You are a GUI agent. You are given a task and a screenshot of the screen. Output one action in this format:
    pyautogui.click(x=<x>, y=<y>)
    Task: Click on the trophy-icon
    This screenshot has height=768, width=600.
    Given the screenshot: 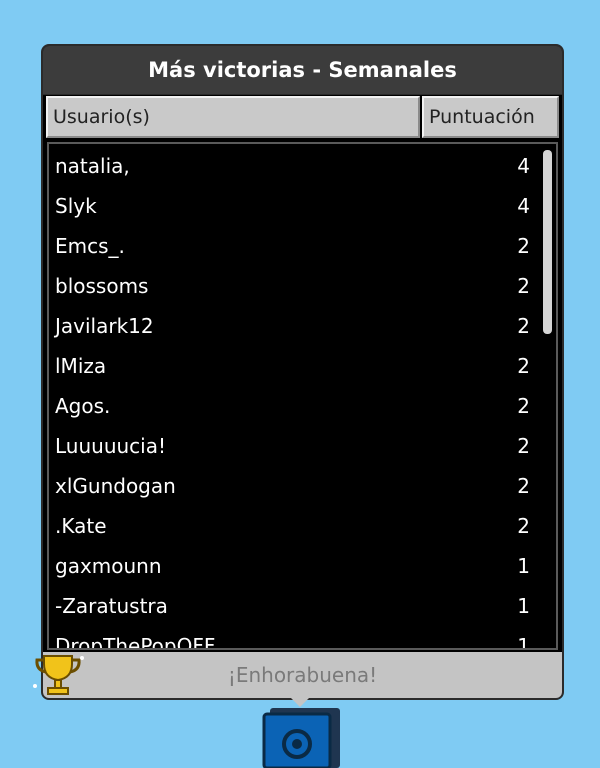 What is the action you would take?
    pyautogui.click(x=58, y=675)
    